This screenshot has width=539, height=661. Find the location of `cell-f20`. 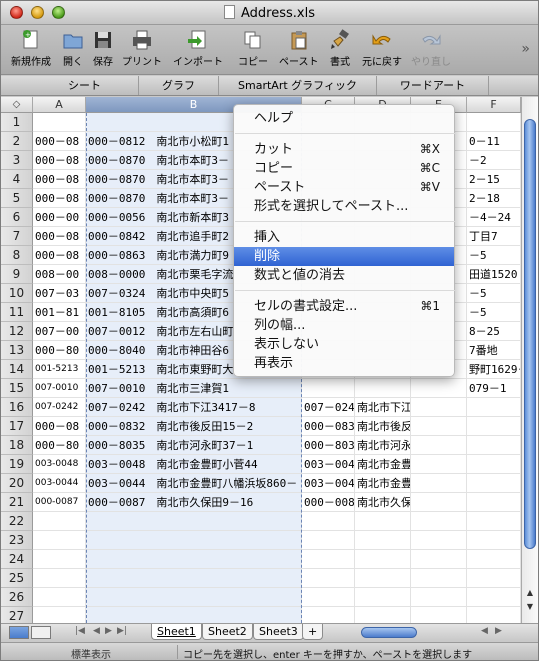

cell-f20 is located at coordinates (494, 483).